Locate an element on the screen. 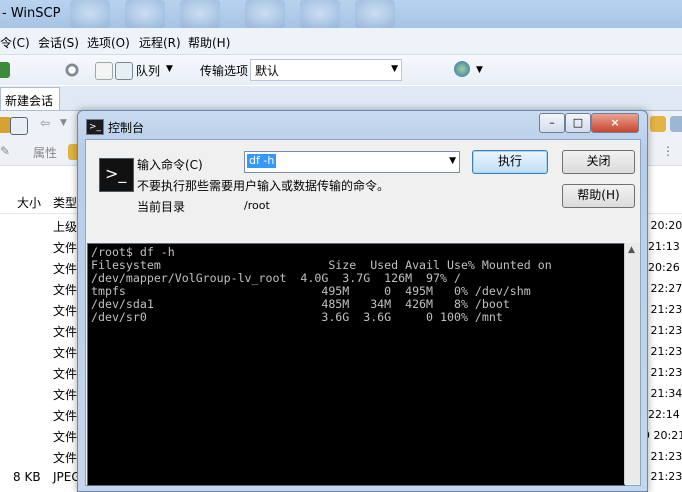 Image resolution: width=682 pixels, height=492 pixels. command-input: df -h ▼ is located at coordinates (352, 162).